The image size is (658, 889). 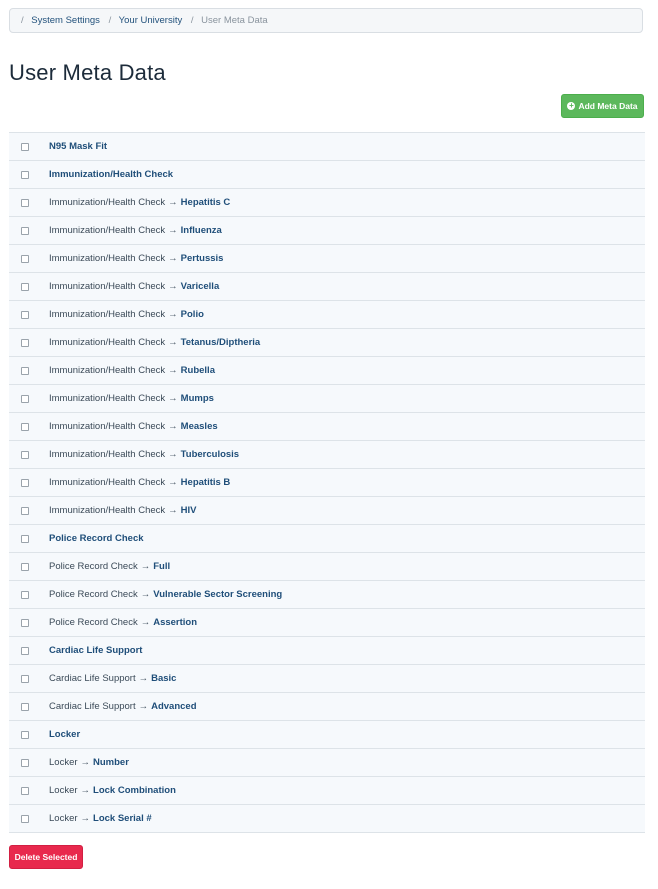 I want to click on row-name-link: HIV, so click(x=189, y=510).